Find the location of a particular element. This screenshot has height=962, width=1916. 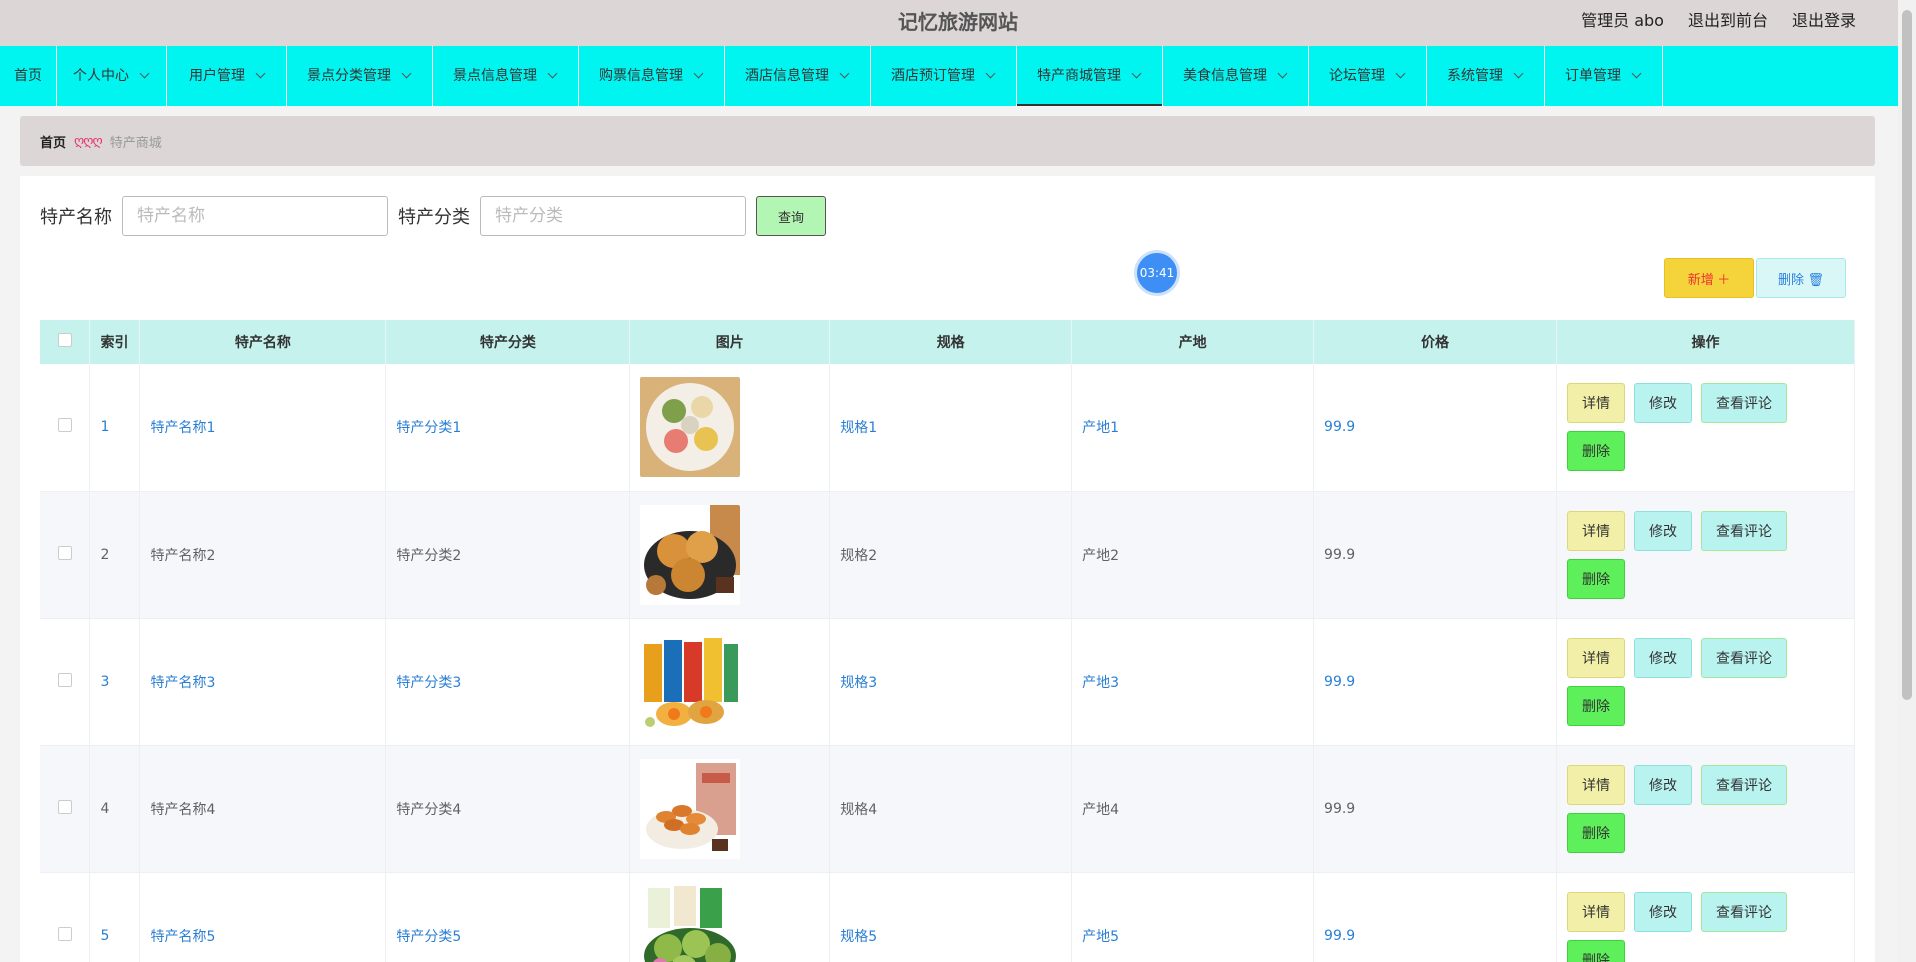

nav-item-hotel-booking: 酒店预订管理 is located at coordinates (944, 76).